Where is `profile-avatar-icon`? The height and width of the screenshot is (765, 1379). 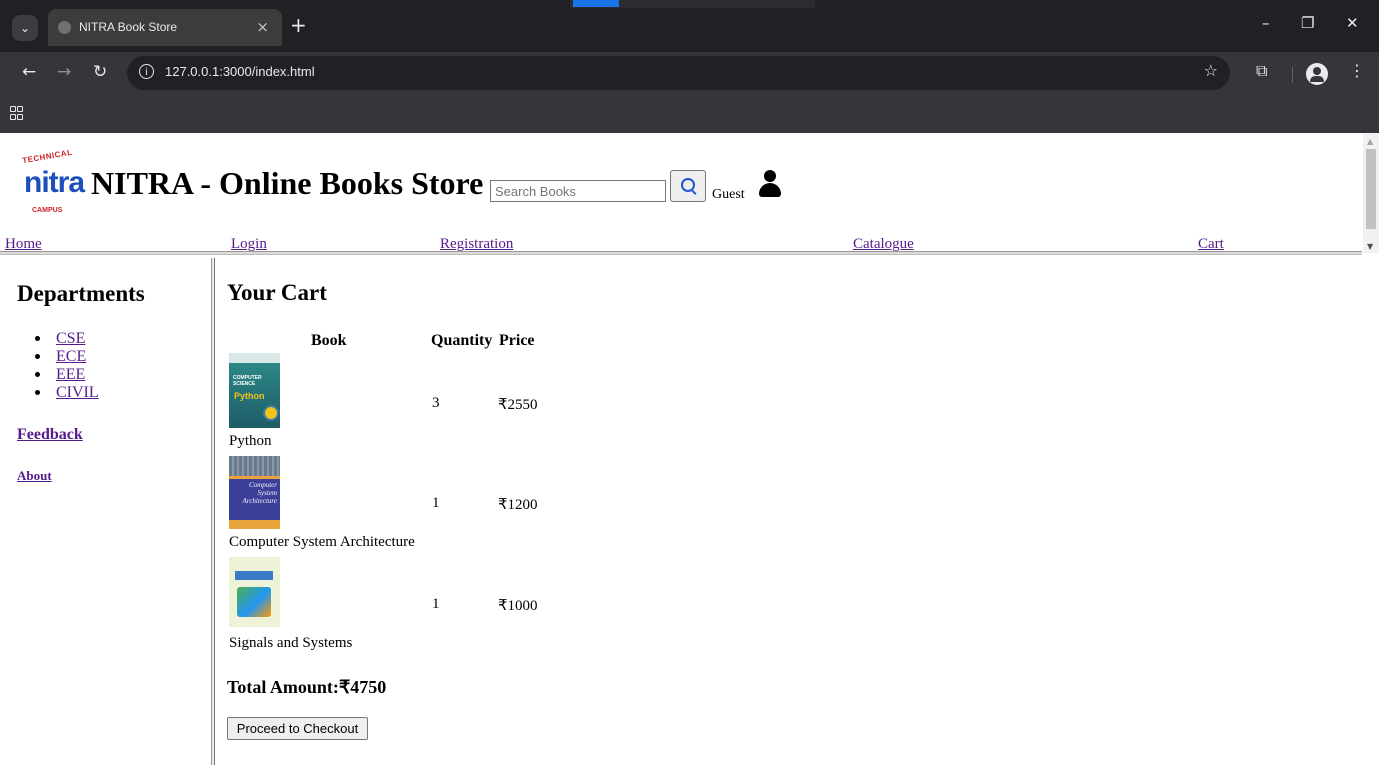 profile-avatar-icon is located at coordinates (1317, 74).